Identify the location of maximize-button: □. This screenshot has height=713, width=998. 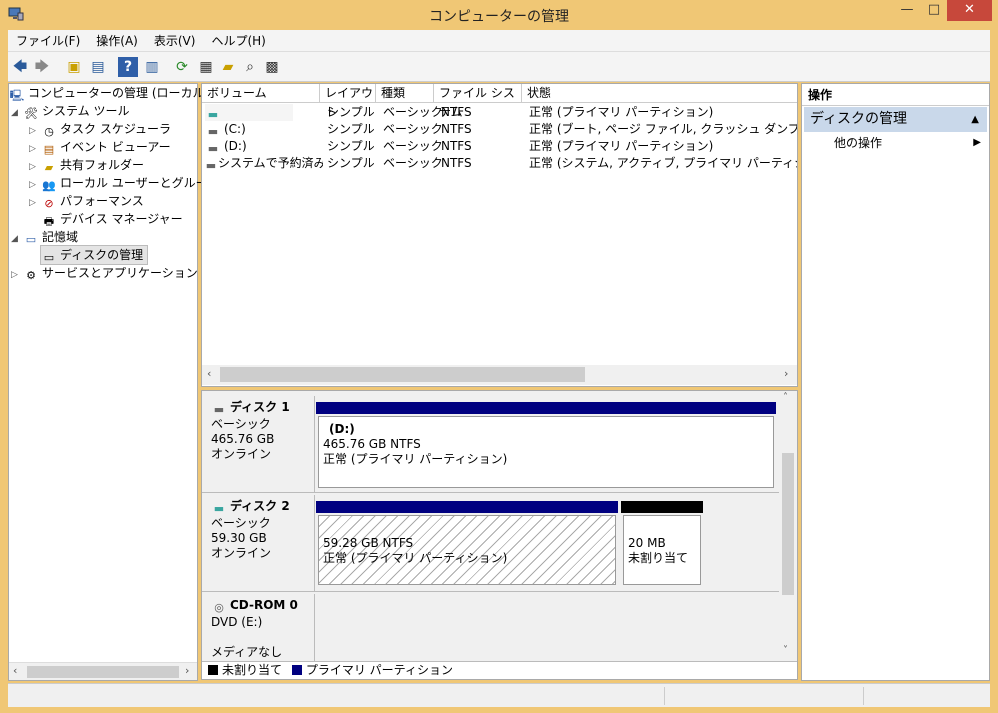
(934, 10).